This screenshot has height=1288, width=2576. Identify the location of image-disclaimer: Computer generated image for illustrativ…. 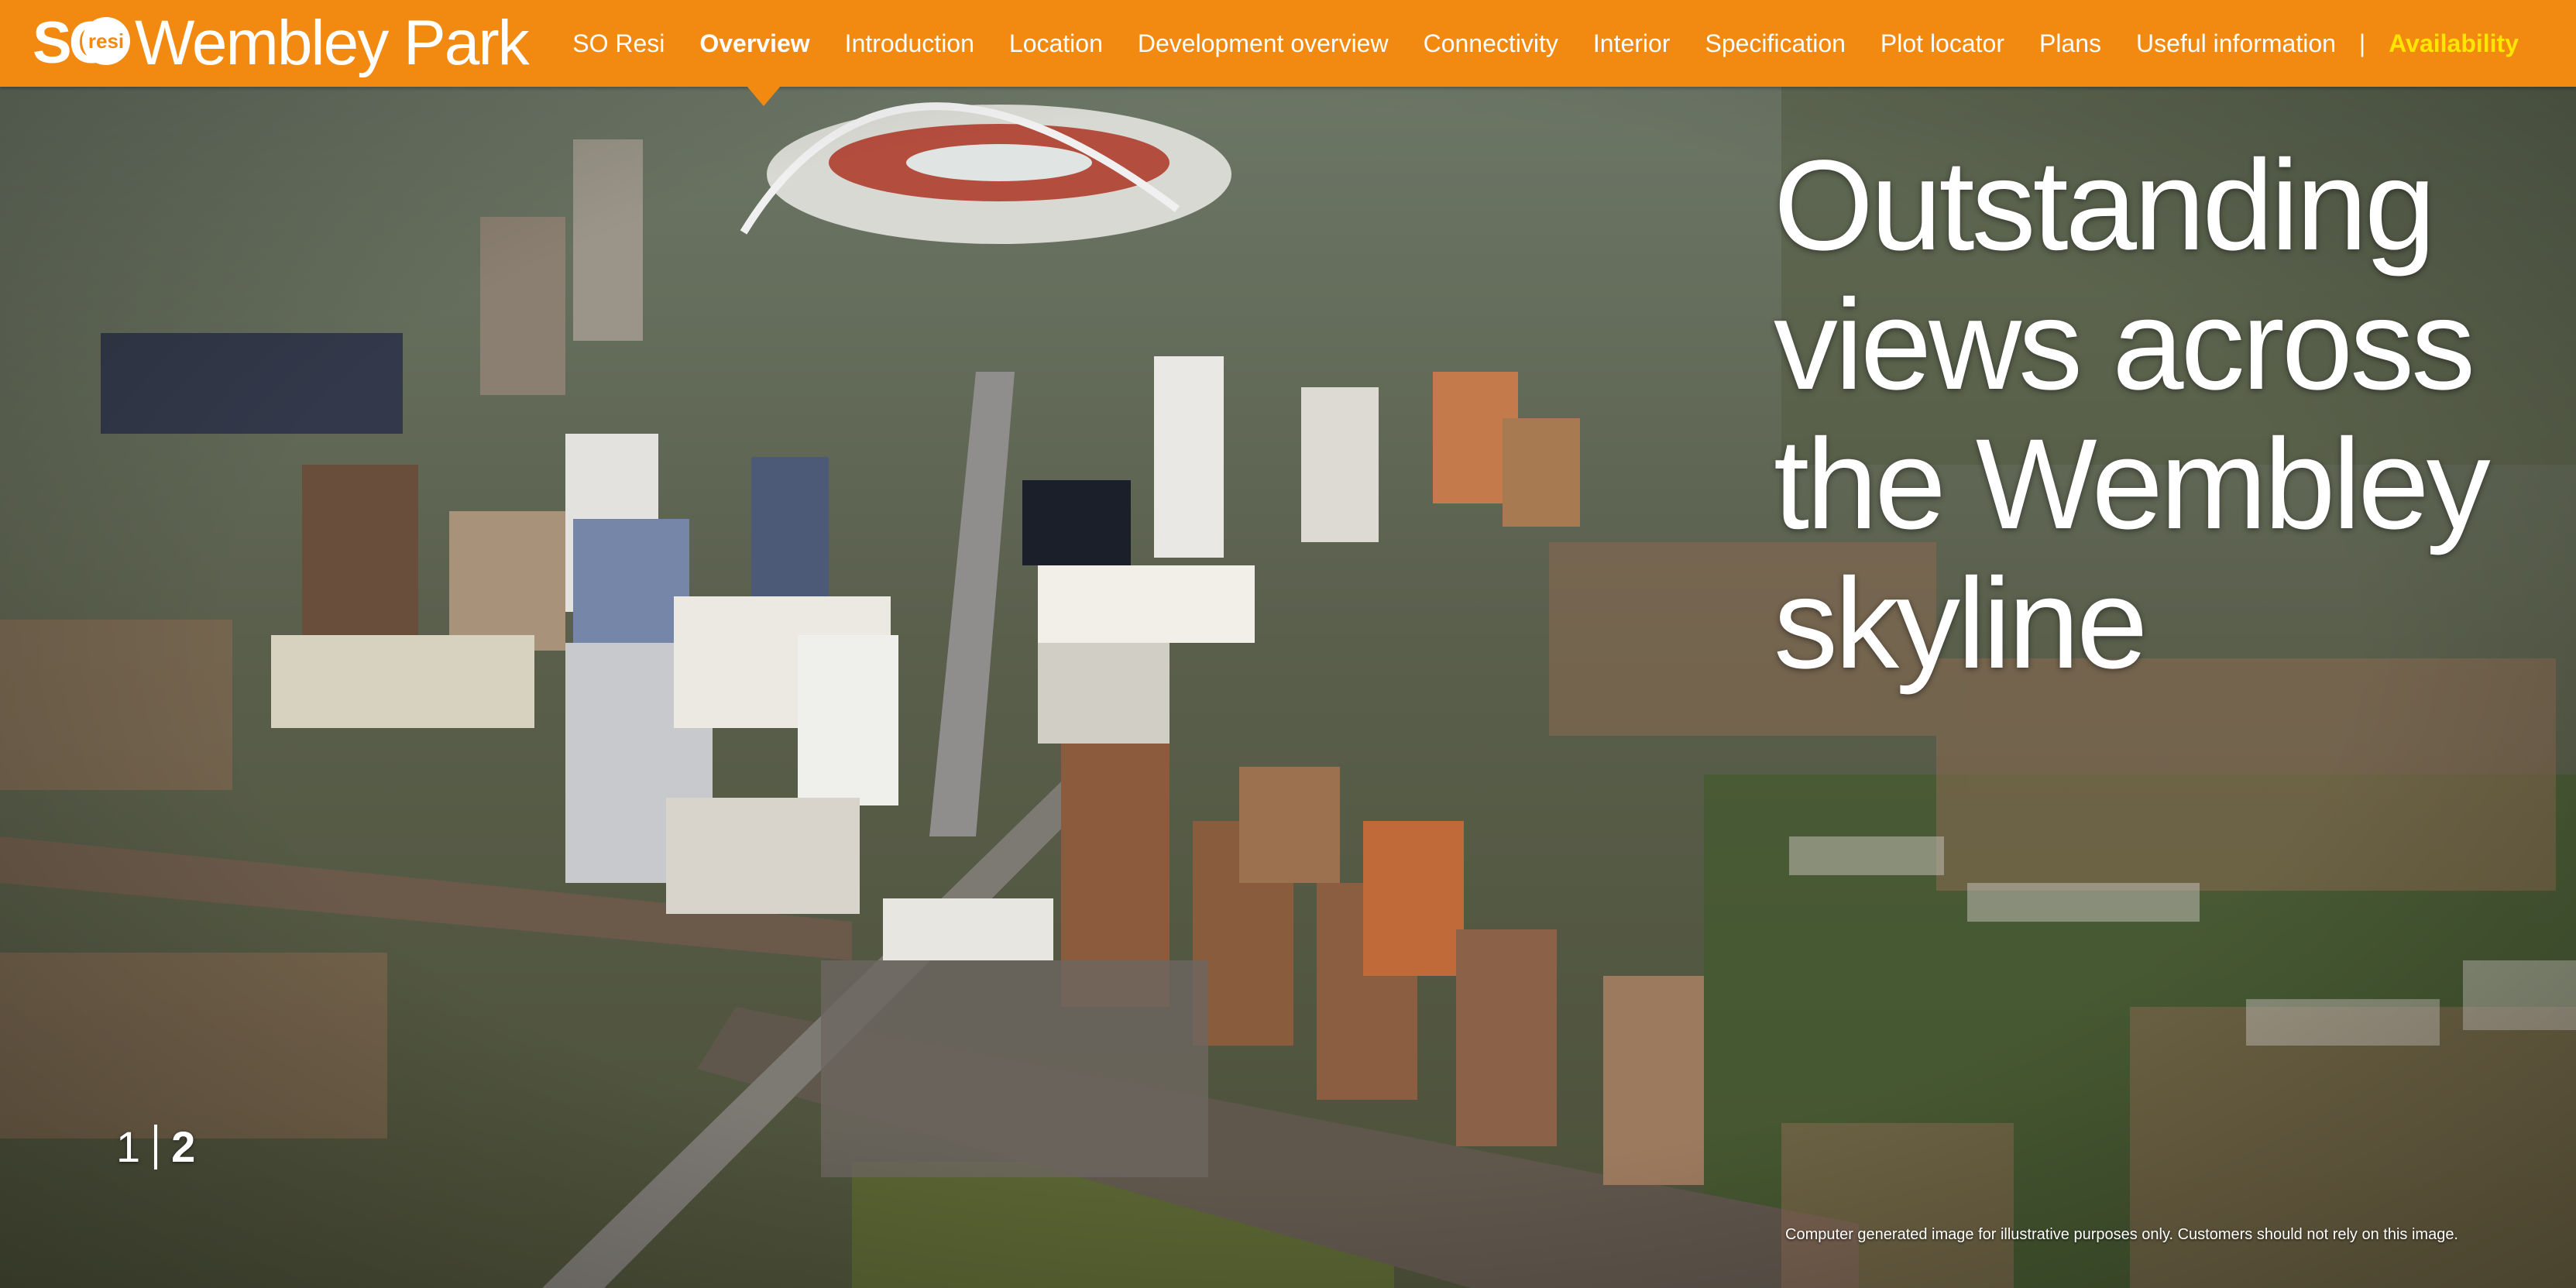
(2121, 1234).